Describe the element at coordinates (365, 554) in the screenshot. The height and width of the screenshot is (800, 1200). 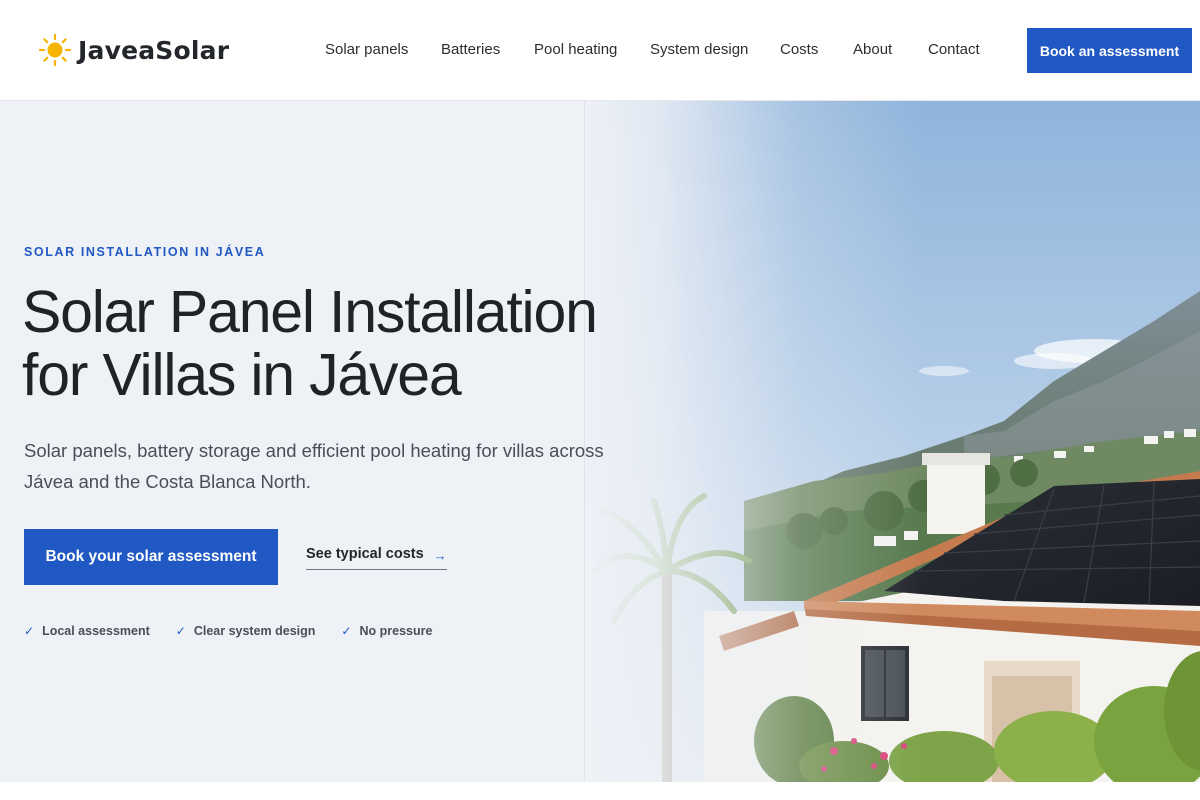
I see `see-typical-costs-label: See typical costs` at that location.